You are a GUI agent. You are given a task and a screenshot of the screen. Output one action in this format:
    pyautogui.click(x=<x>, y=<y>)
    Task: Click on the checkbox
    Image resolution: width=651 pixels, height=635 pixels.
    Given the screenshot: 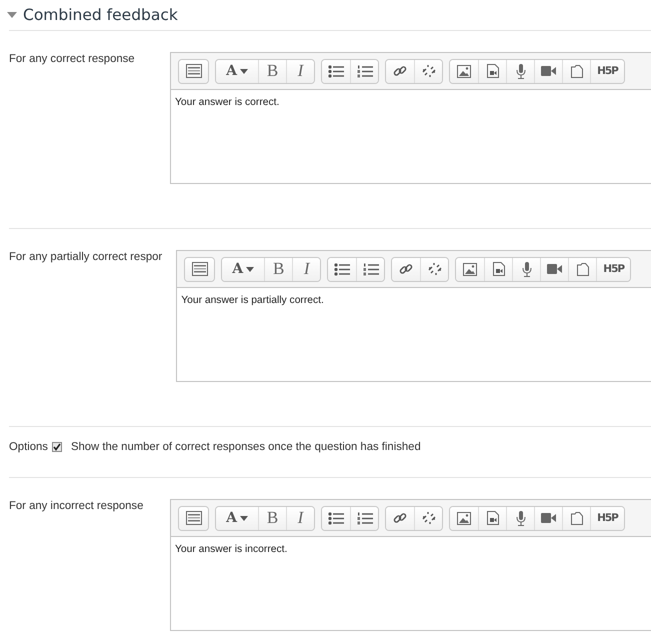 What is the action you would take?
    pyautogui.click(x=57, y=447)
    